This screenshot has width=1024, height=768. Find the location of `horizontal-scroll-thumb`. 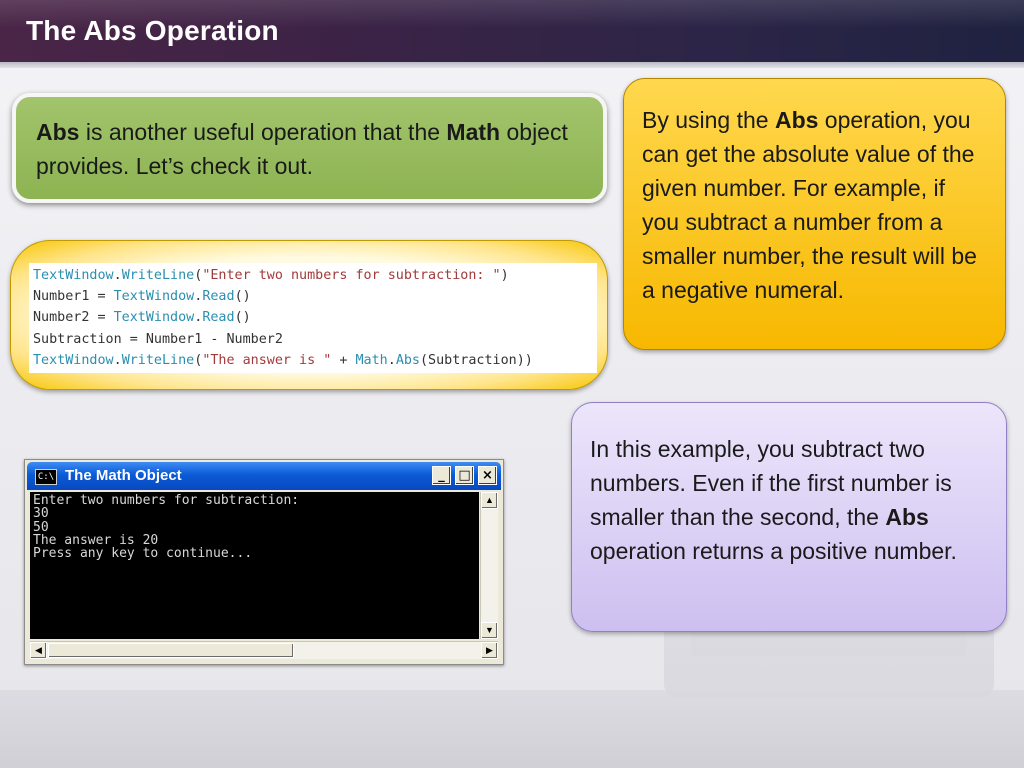

horizontal-scroll-thumb is located at coordinates (171, 650).